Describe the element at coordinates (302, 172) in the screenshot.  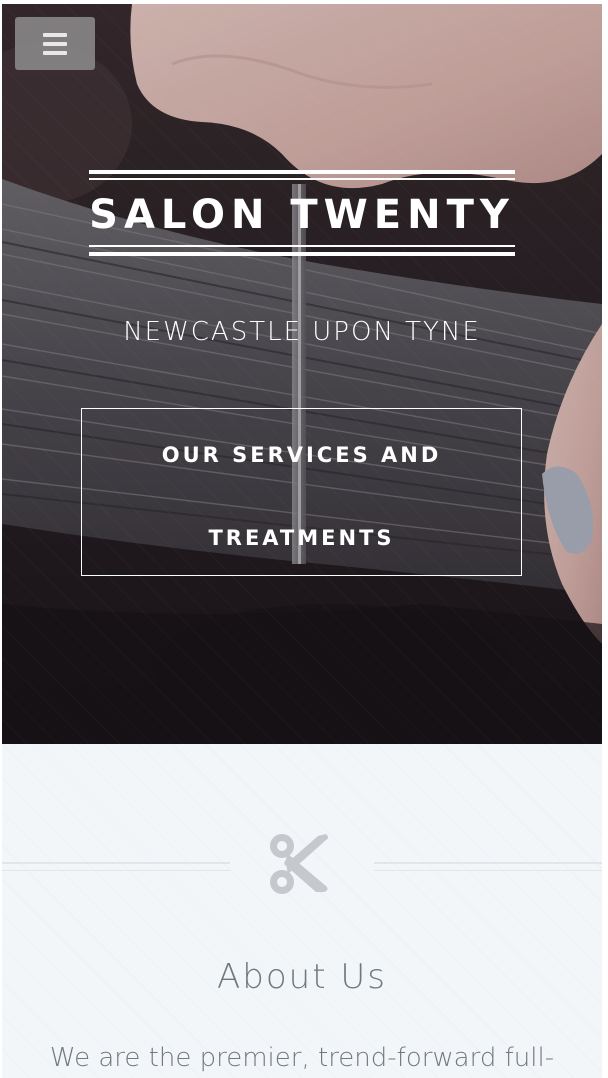
I see `title-rule-top` at that location.